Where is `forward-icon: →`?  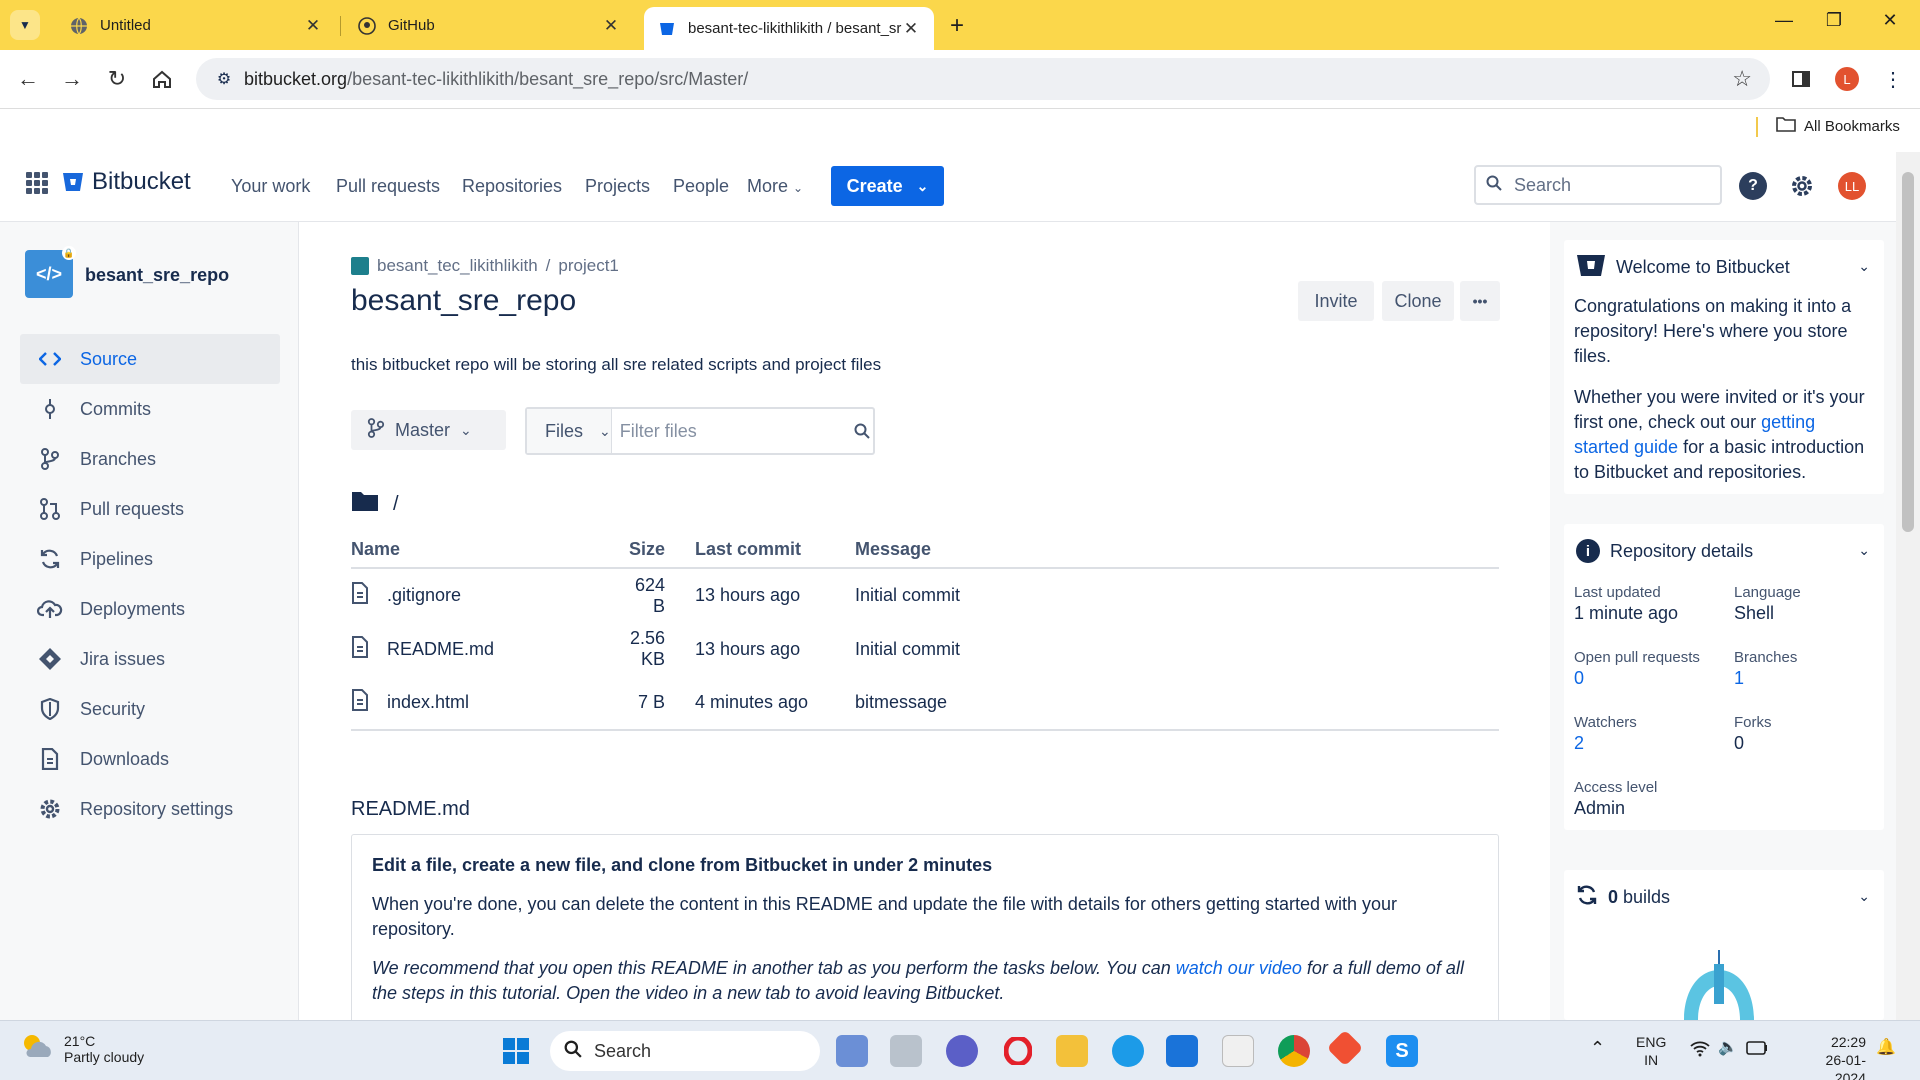 forward-icon: → is located at coordinates (72, 79).